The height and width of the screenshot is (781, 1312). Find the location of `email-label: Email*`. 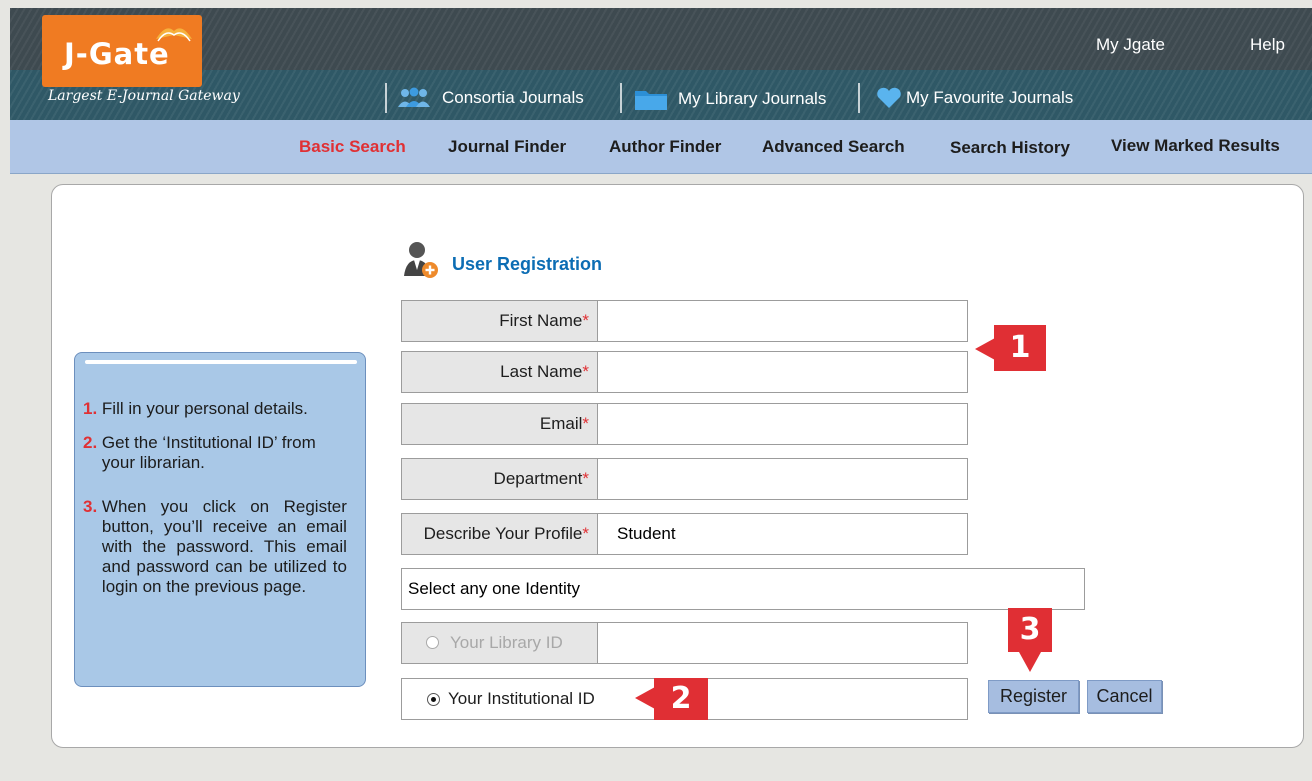

email-label: Email* is located at coordinates (500, 424).